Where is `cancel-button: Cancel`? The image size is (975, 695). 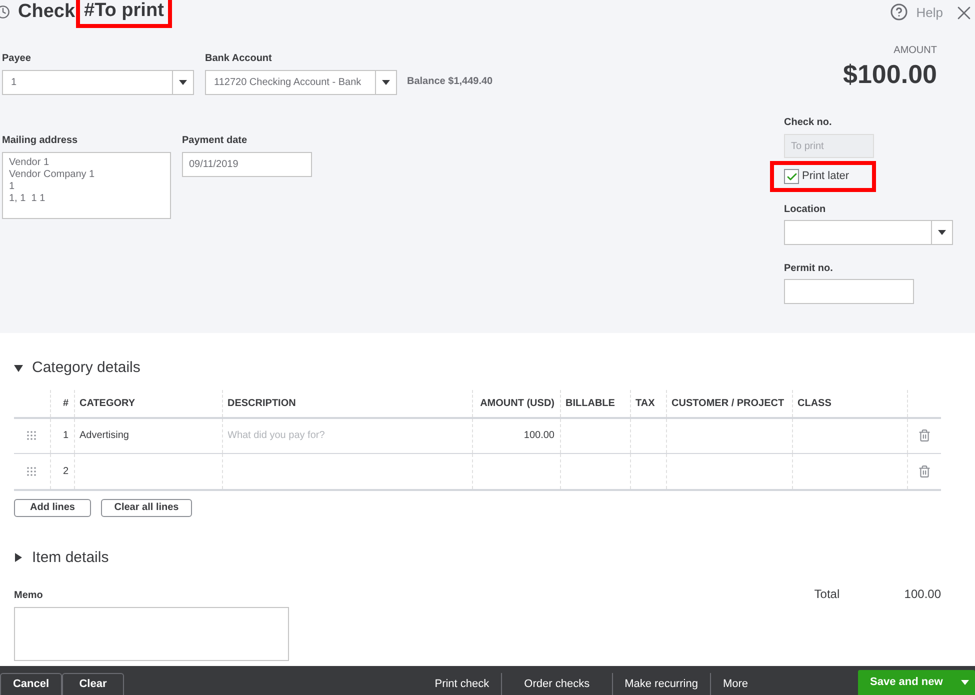
cancel-button: Cancel is located at coordinates (31, 684).